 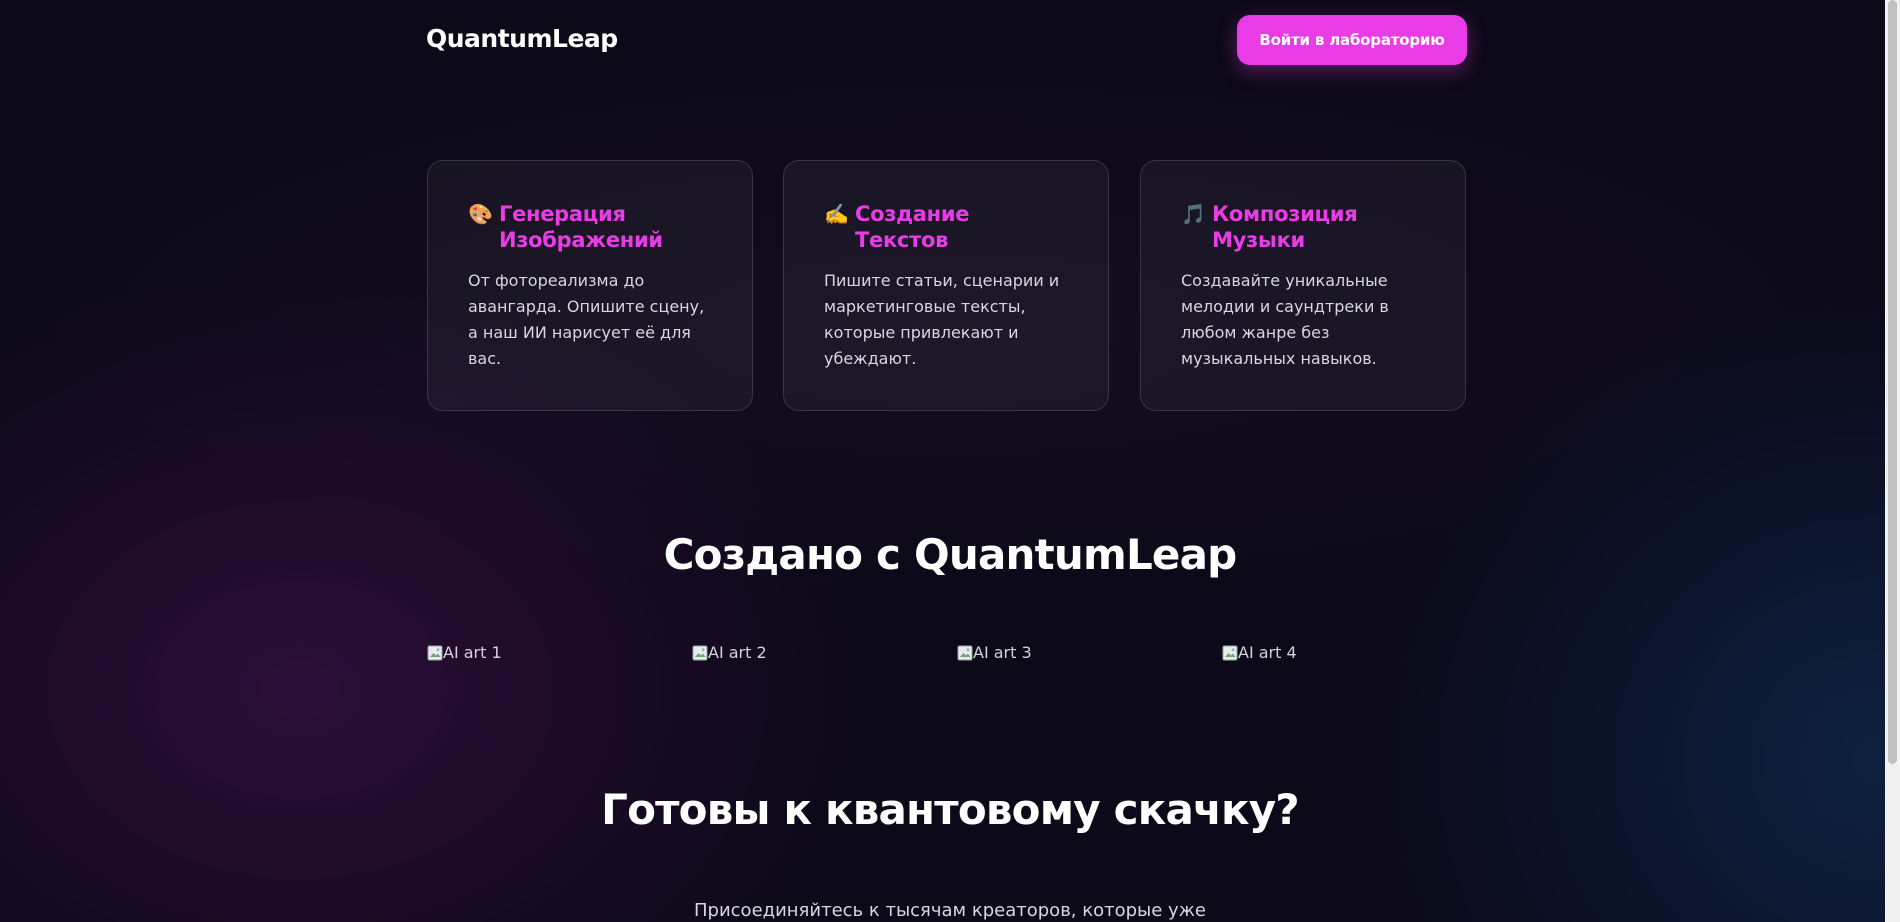 What do you see at coordinates (480, 214) in the screenshot?
I see `palette-icon: 🎨` at bounding box center [480, 214].